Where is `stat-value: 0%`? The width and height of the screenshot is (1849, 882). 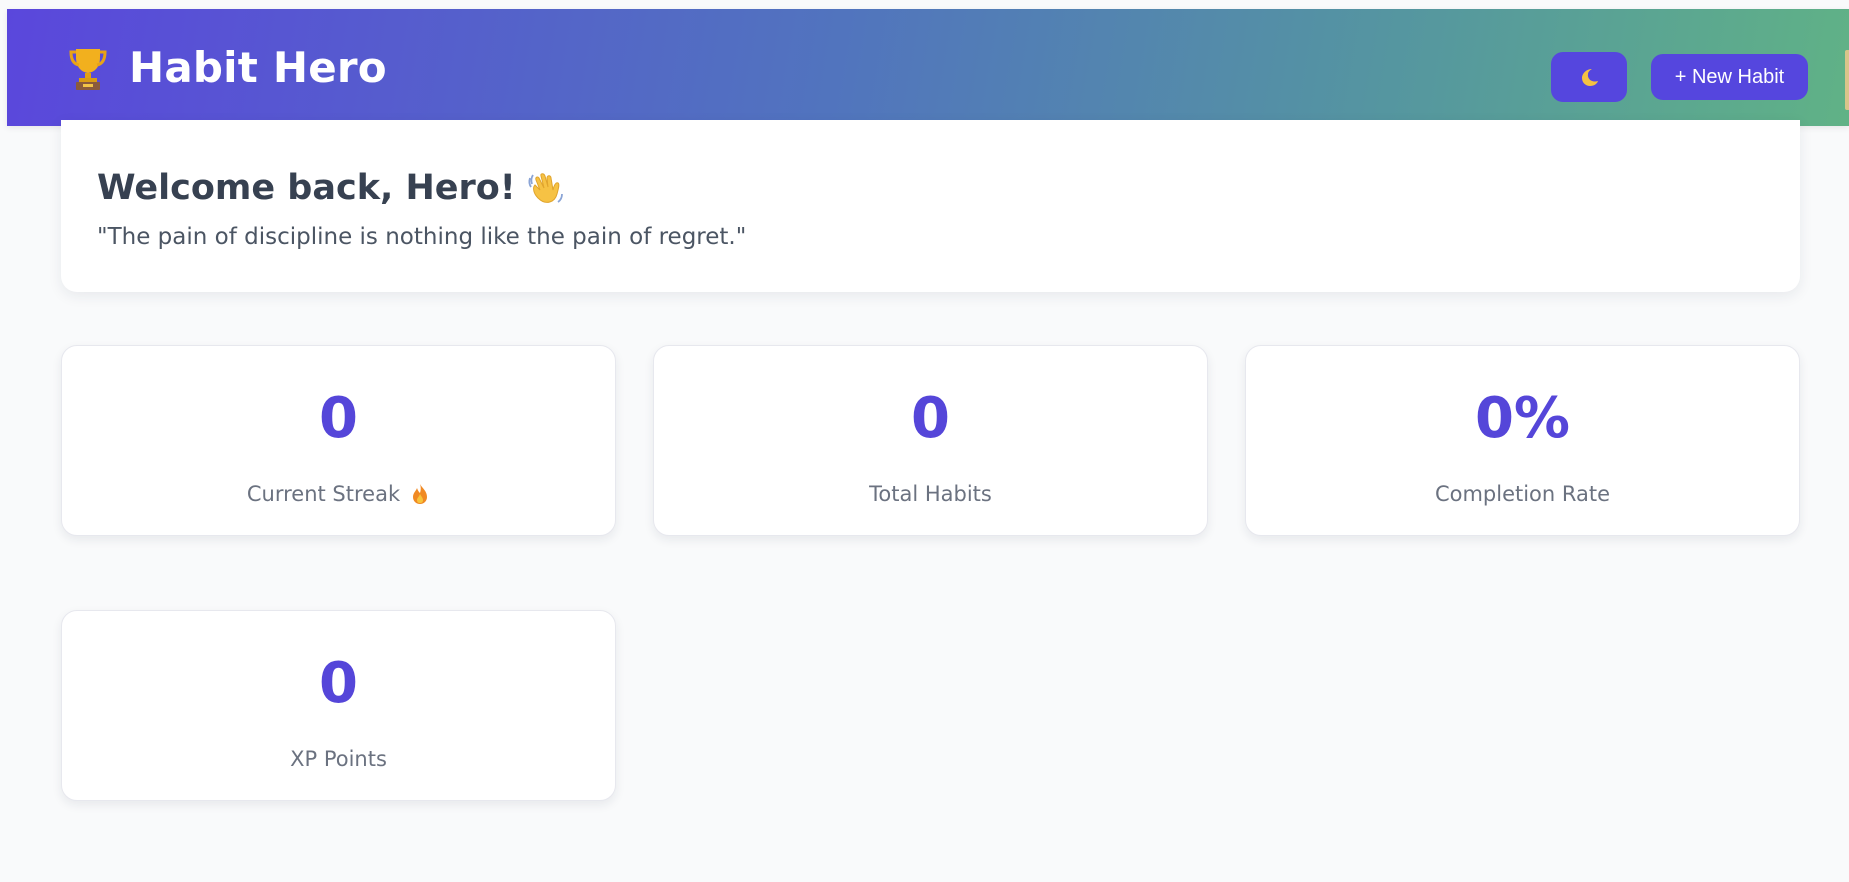 stat-value: 0% is located at coordinates (1522, 418).